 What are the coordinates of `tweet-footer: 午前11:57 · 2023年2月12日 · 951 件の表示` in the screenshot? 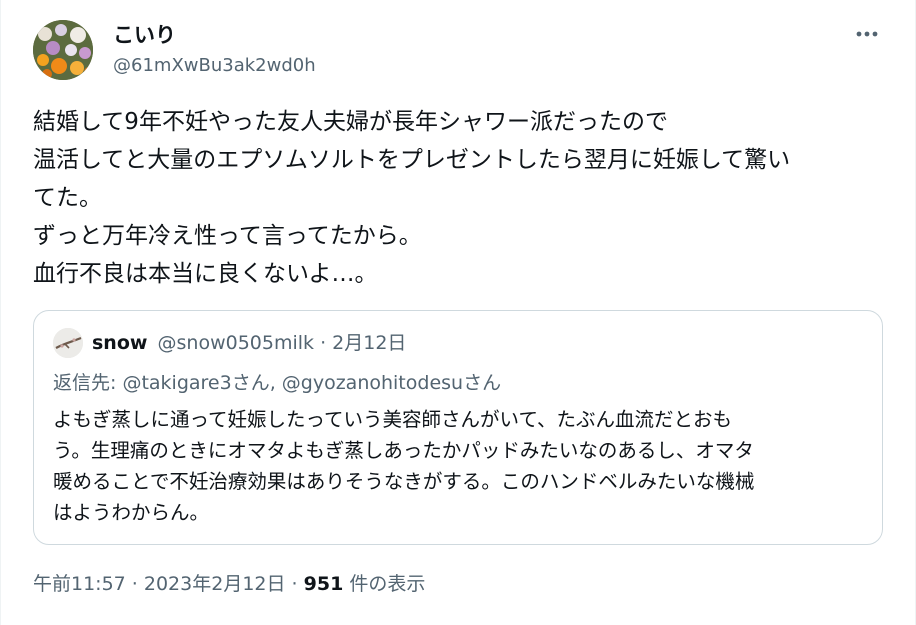 It's located at (229, 584).